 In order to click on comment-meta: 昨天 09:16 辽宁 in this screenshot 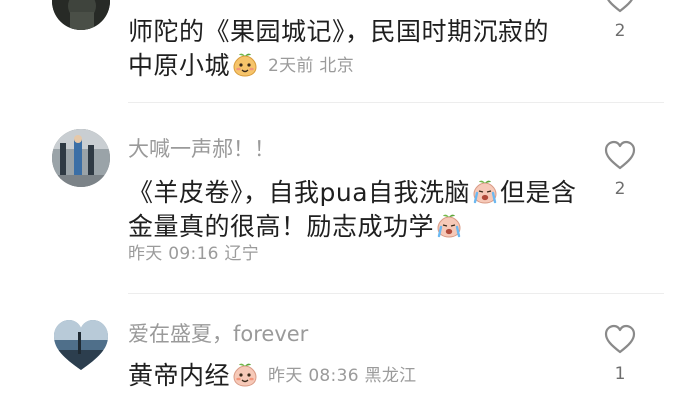, I will do `click(194, 254)`.